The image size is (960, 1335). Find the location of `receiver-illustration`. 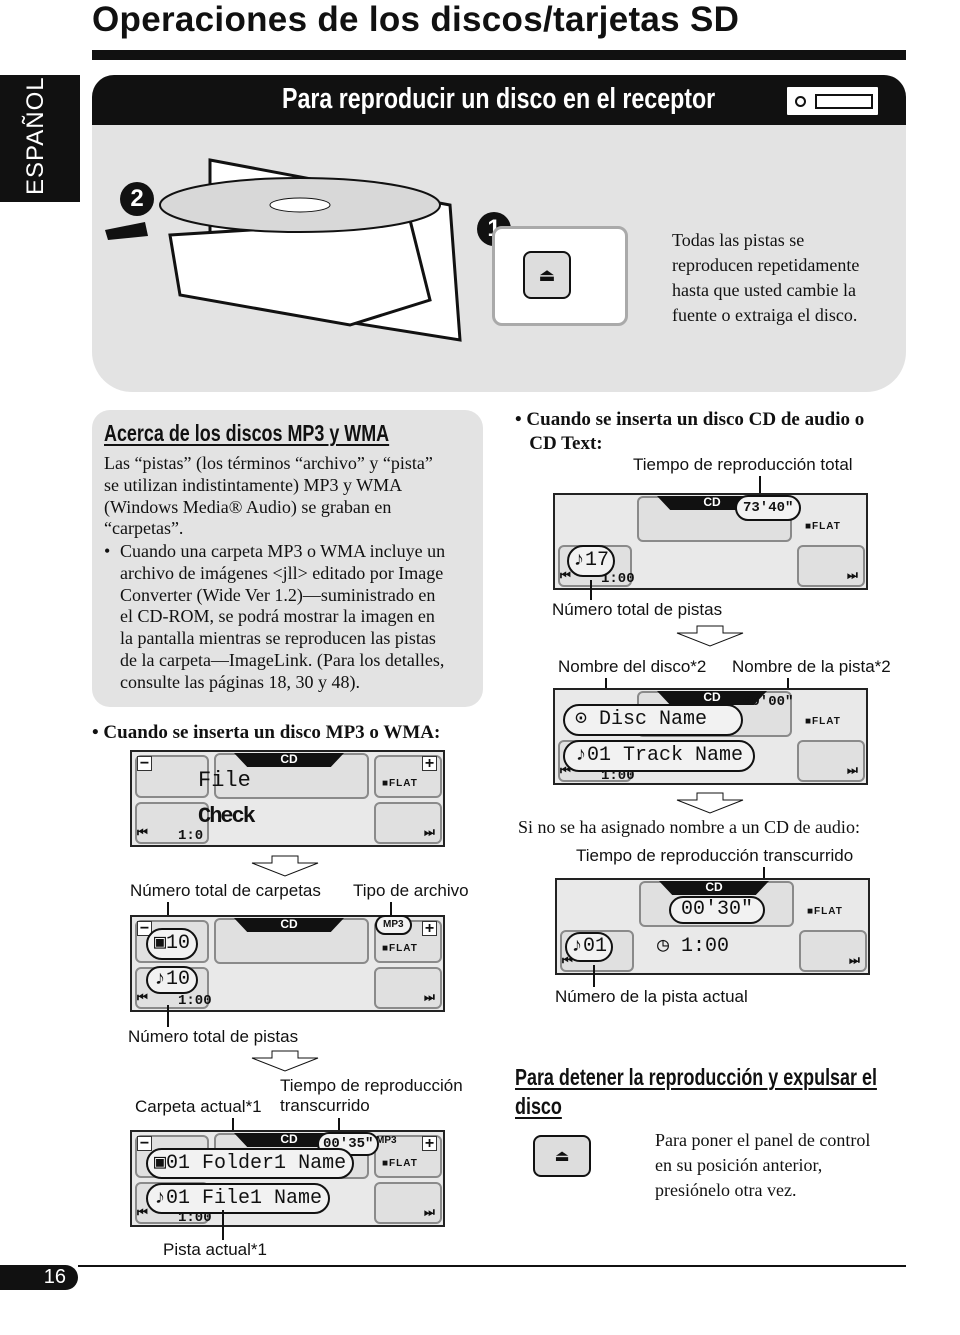

receiver-illustration is located at coordinates (283, 250).